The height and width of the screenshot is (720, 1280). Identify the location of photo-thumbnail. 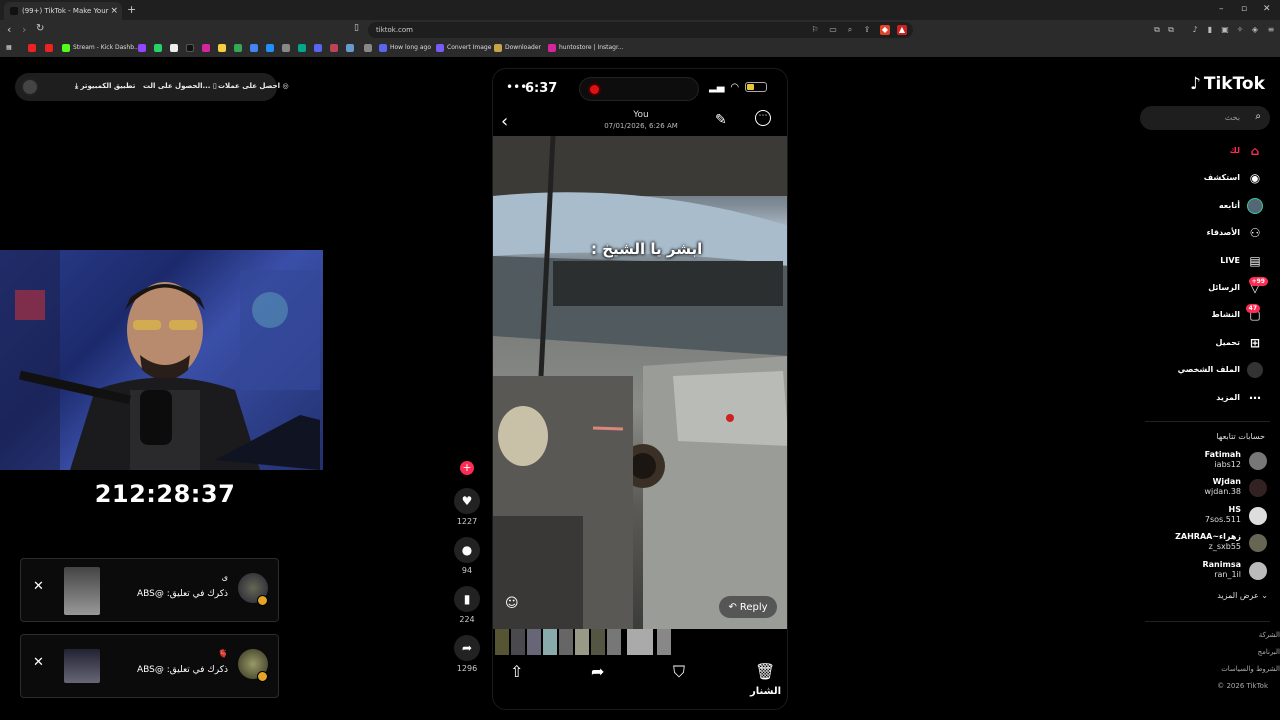
(518, 642).